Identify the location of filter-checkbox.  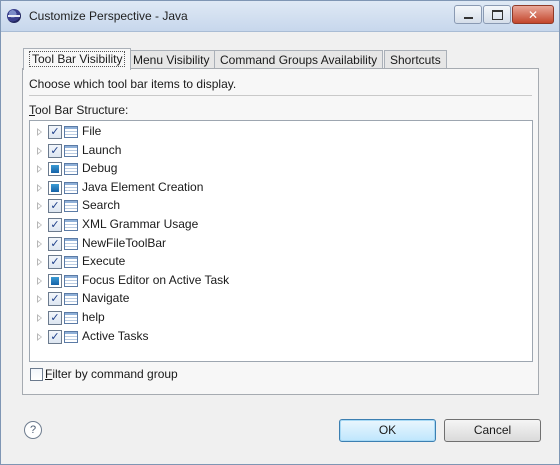
(36, 374).